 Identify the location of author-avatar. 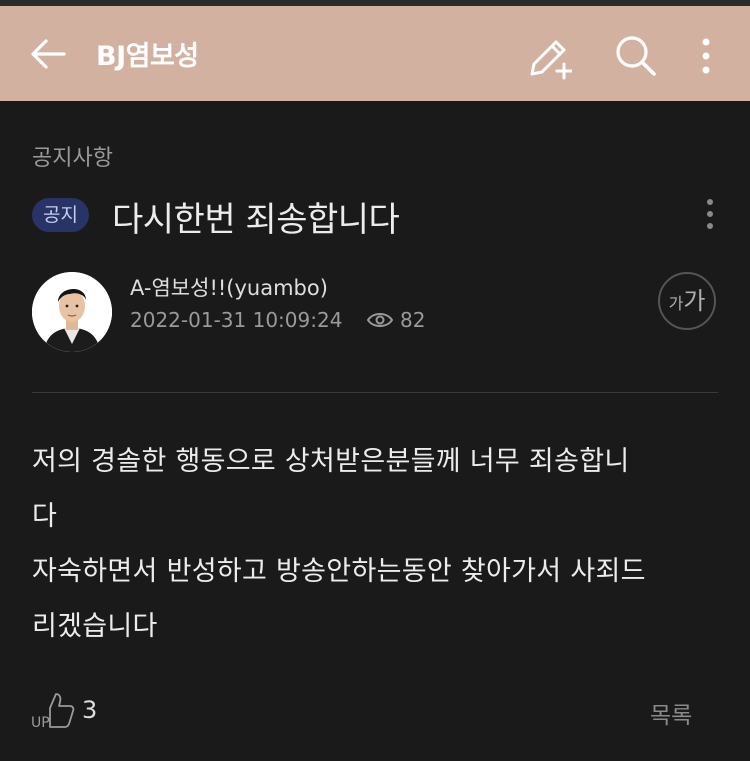
(72, 312).